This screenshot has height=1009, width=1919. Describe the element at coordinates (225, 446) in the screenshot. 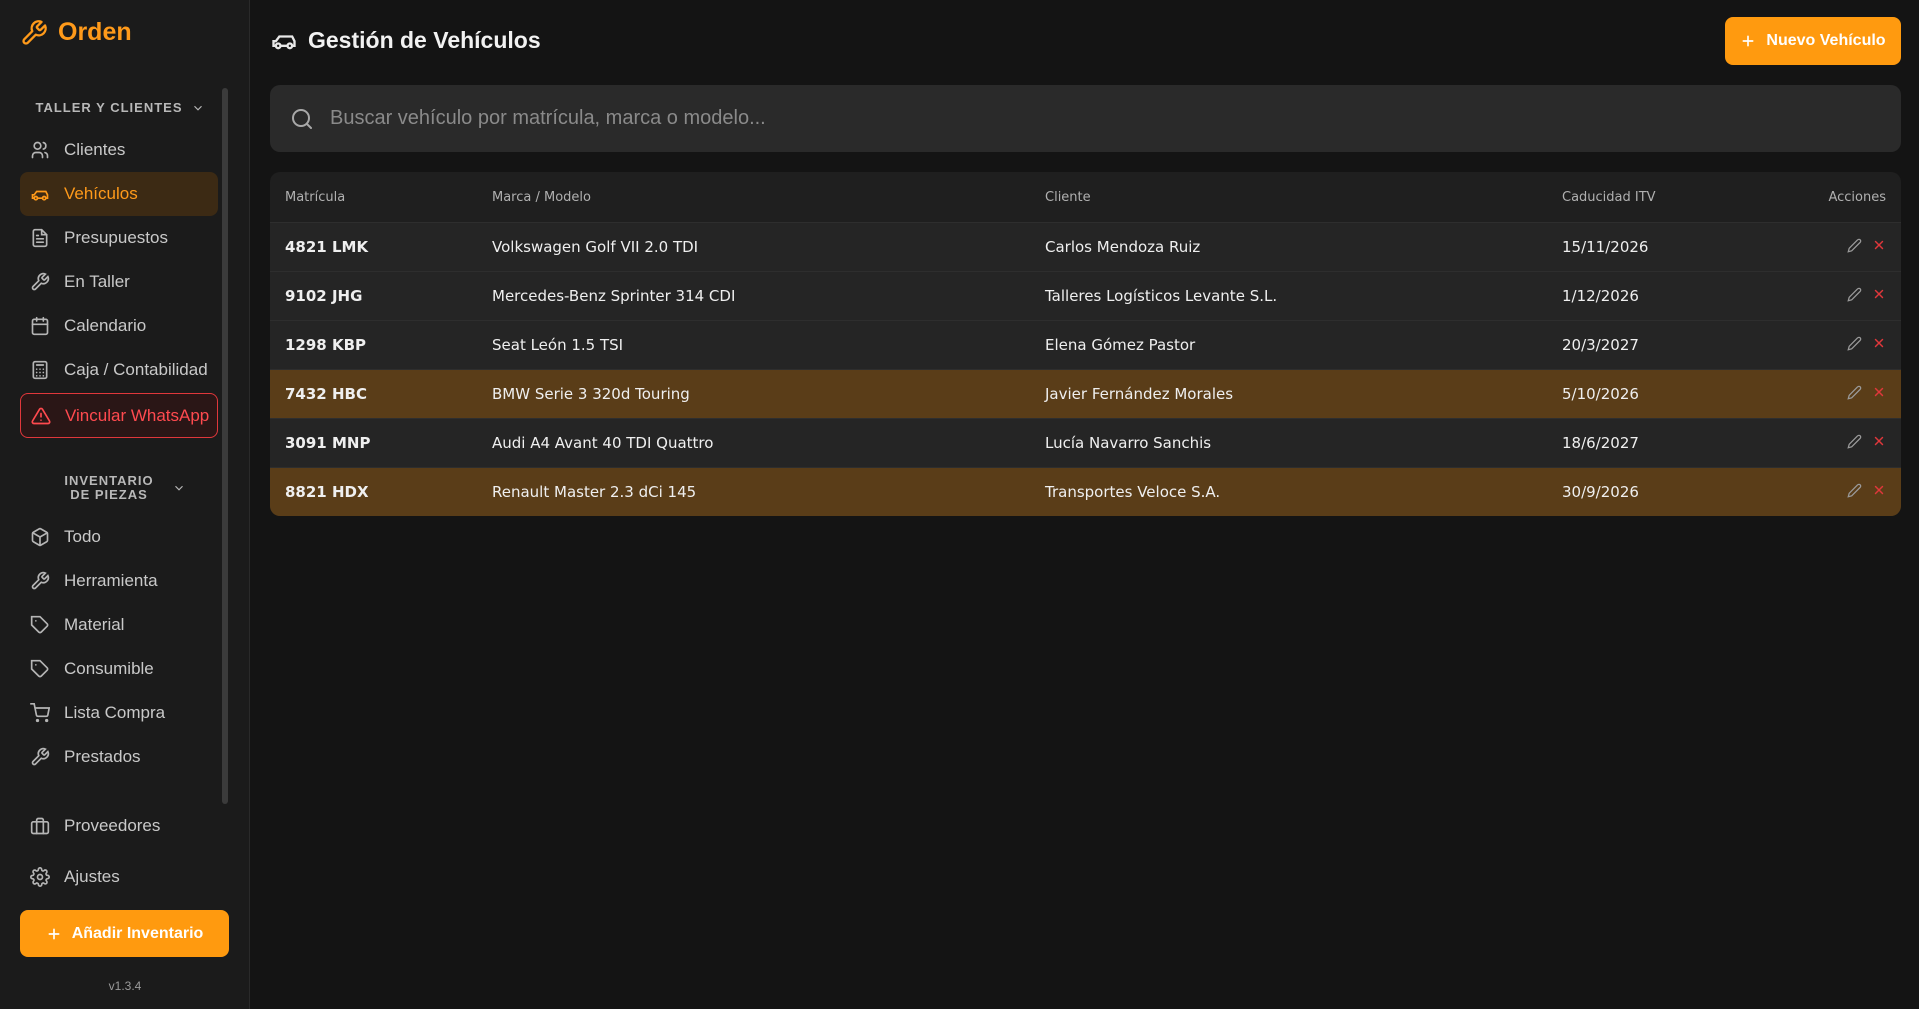

I see `sidebar-scrollbar` at that location.